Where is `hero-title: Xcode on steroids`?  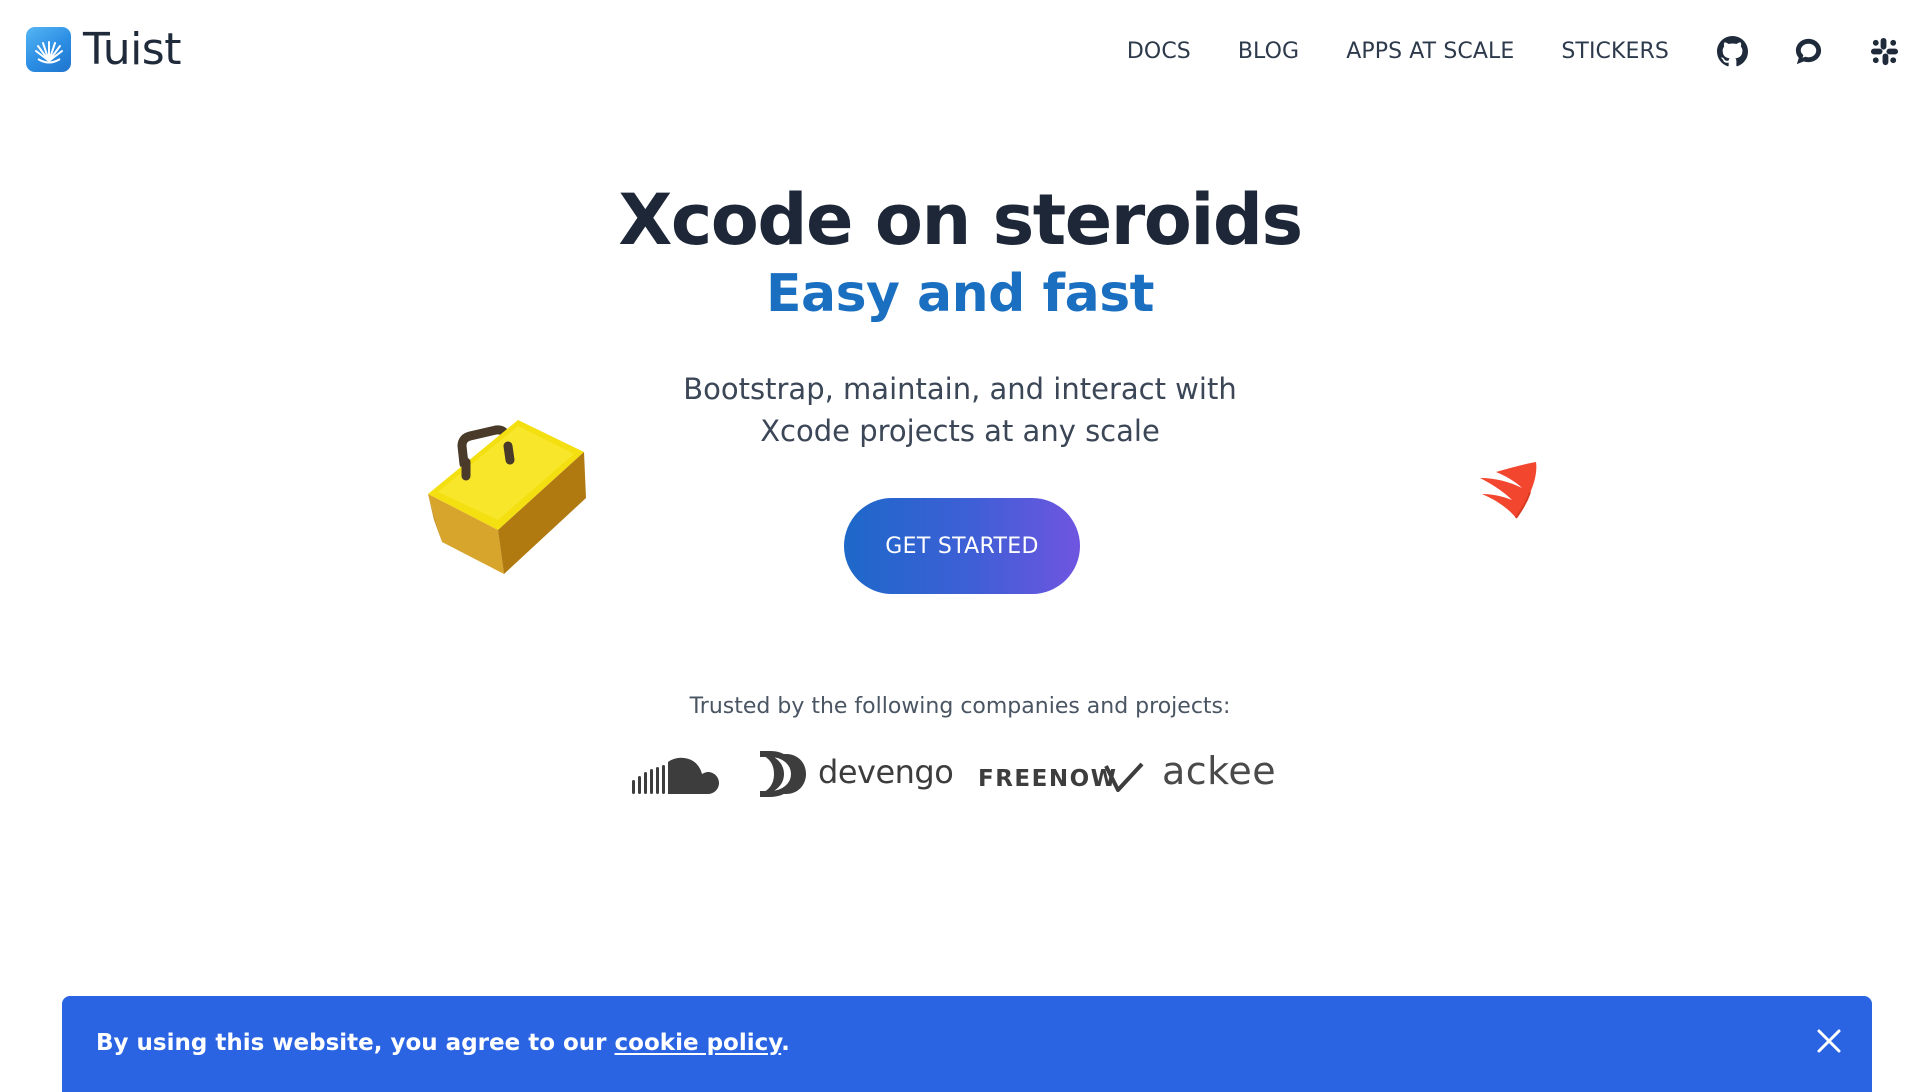
hero-title: Xcode on steroids is located at coordinates (960, 220).